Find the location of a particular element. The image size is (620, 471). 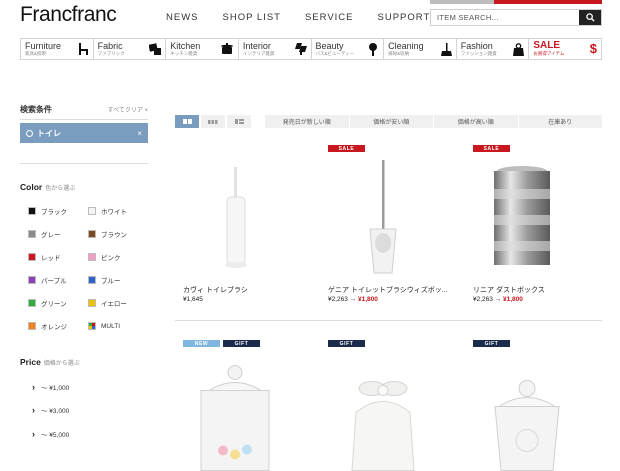

color-title: Color is located at coordinates (31, 187).